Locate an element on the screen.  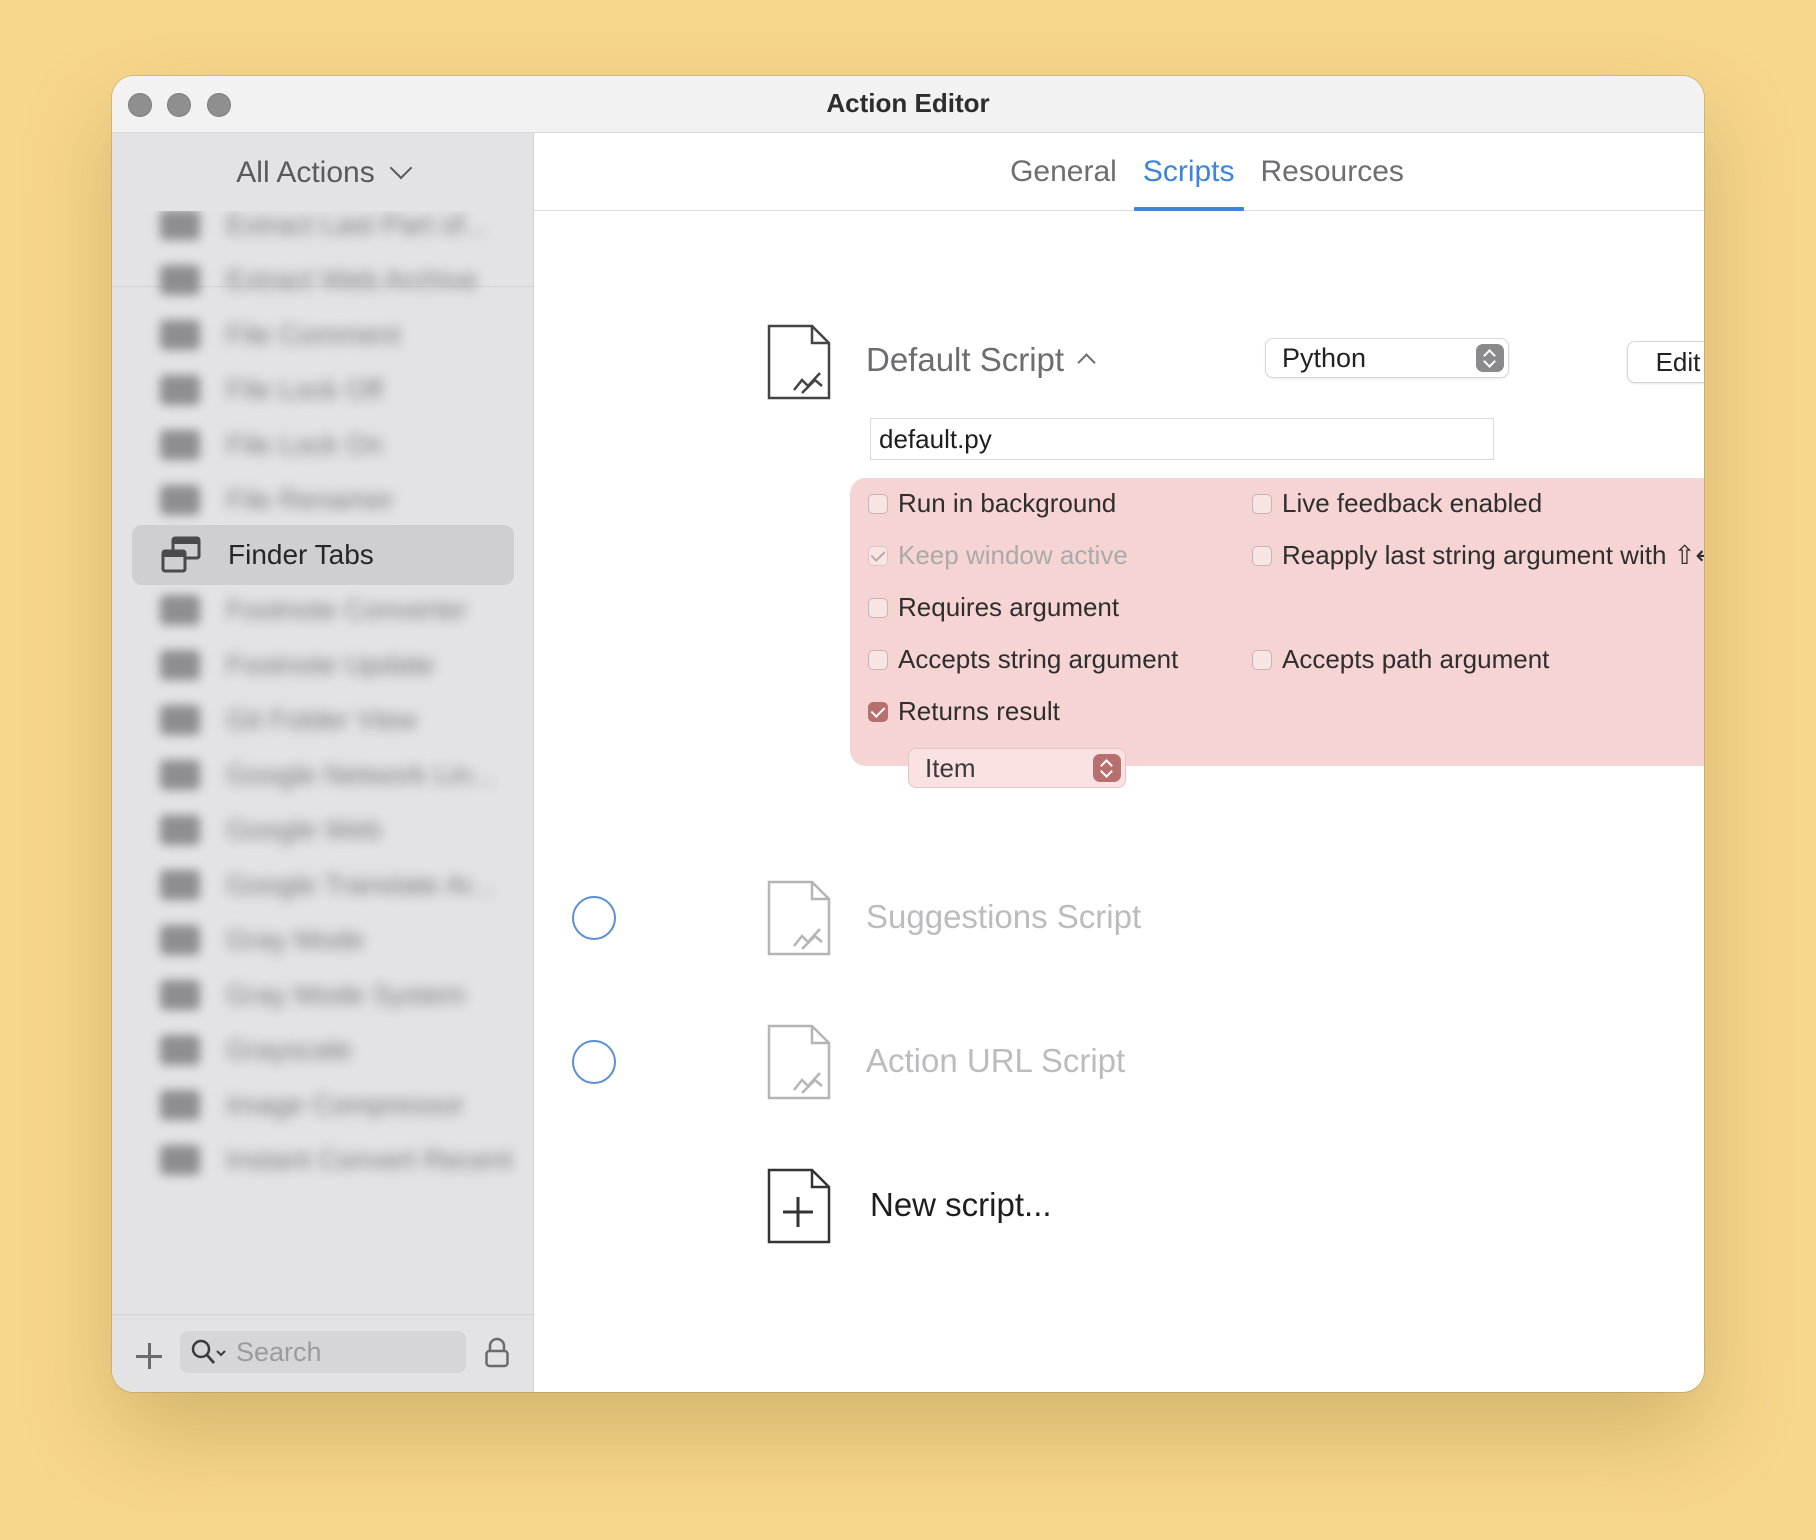
default-script-header: Default Script is located at coordinates (981, 360).